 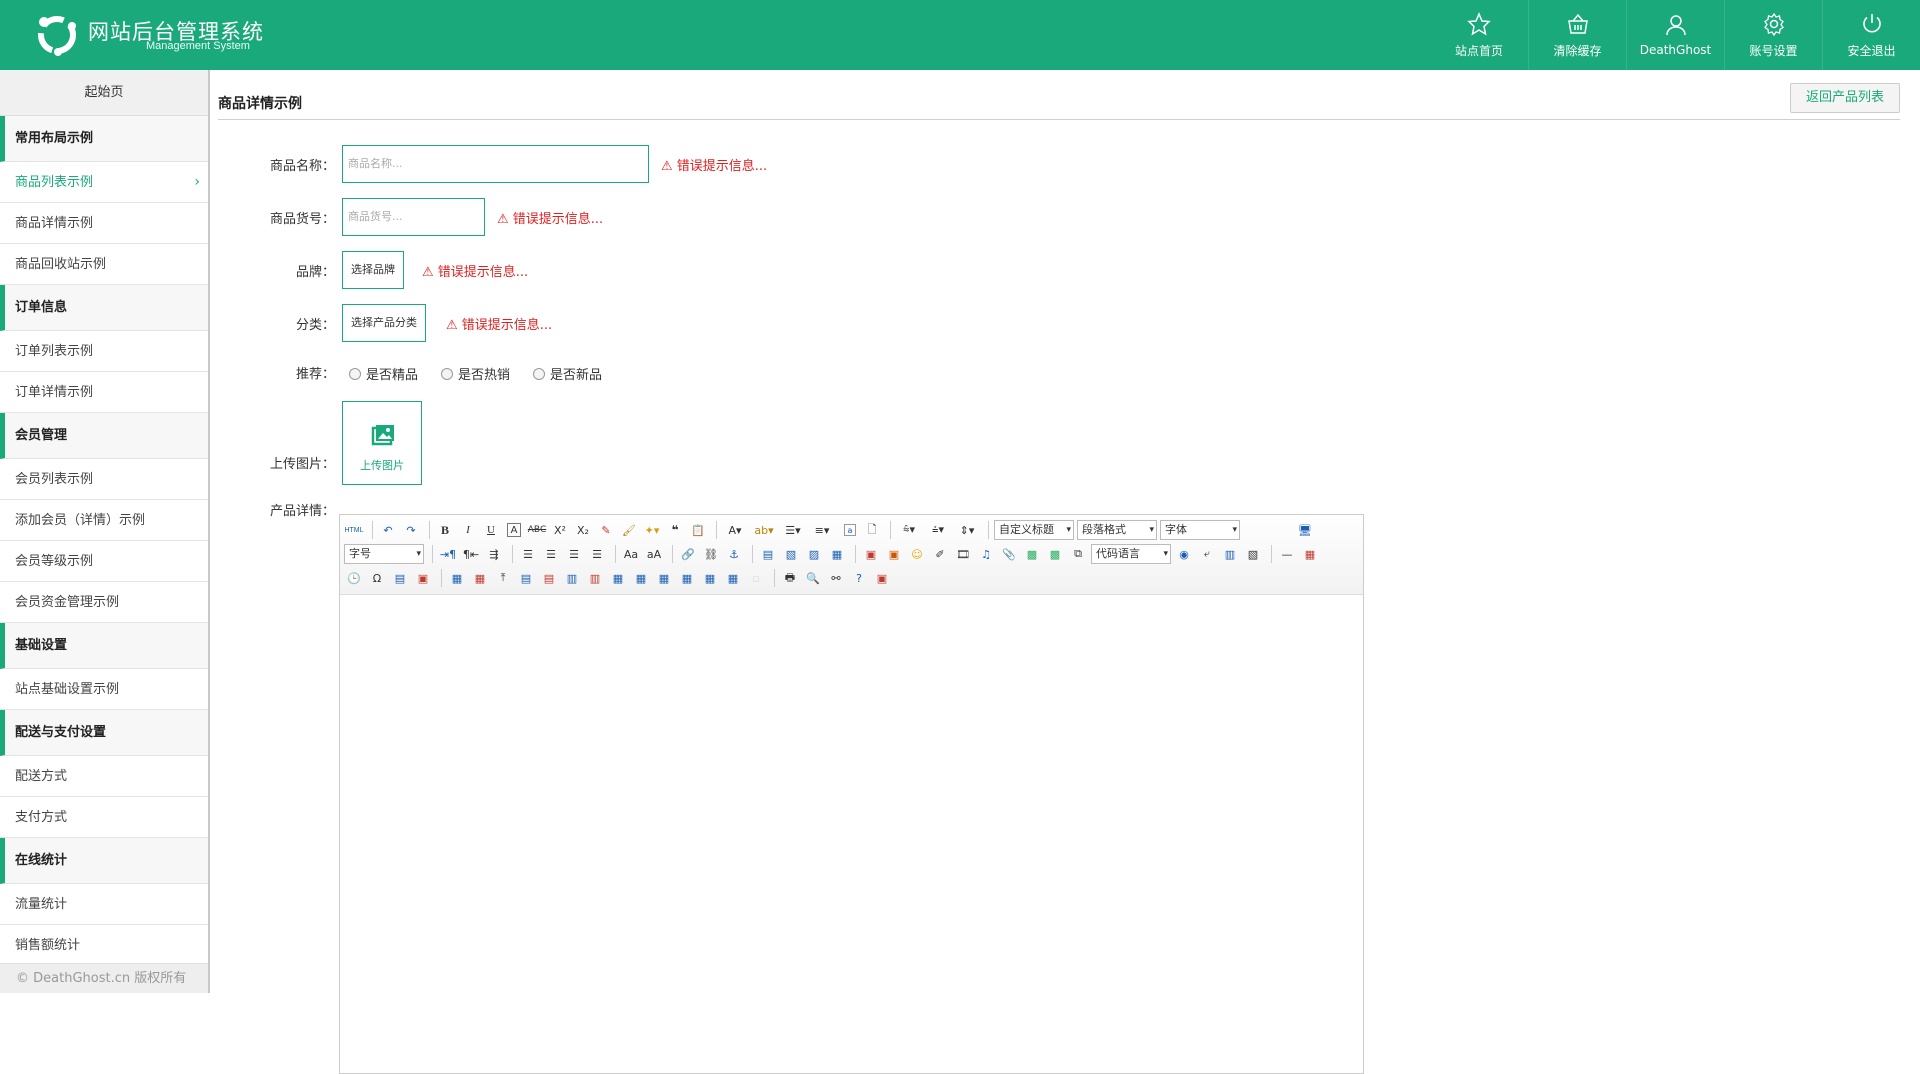 I want to click on multi-image-icon: ▣, so click(x=894, y=554).